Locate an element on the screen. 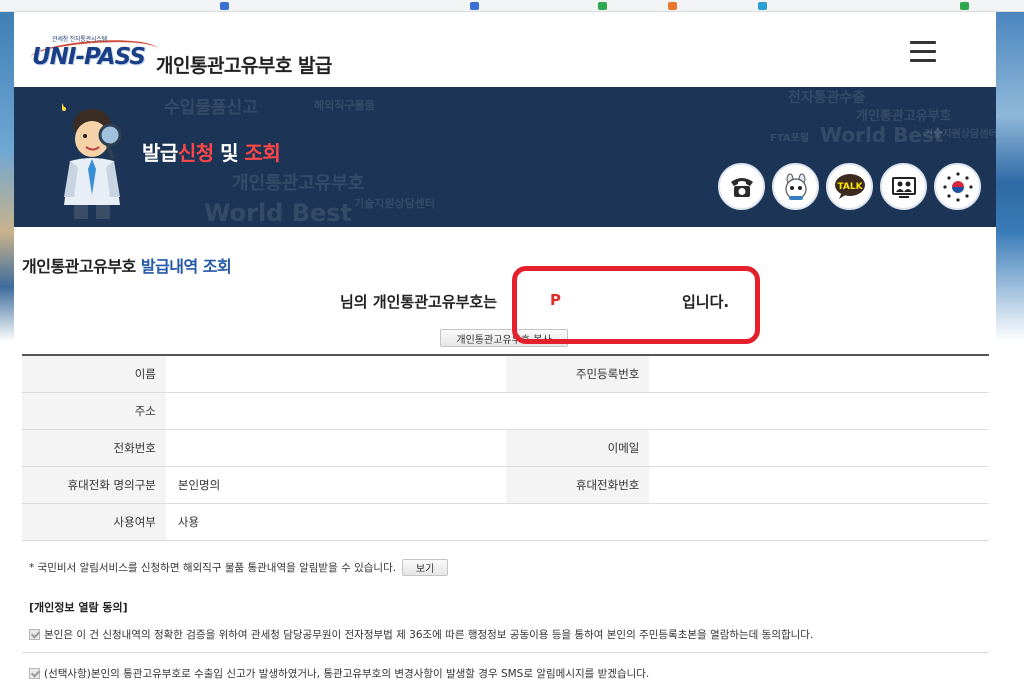 Image resolution: width=1024 pixels, height=699 pixels. result-message: 님의 개인통관고유부호는 P 입니다. is located at coordinates (505, 302).